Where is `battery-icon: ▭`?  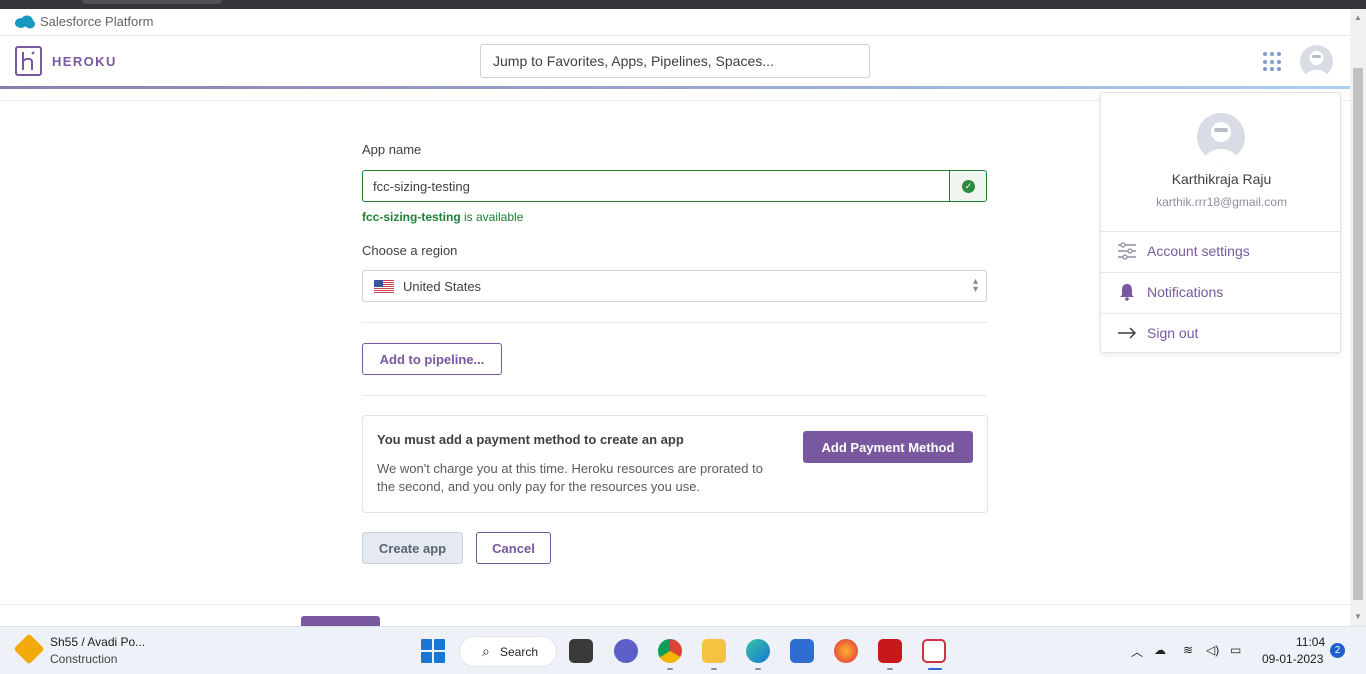 battery-icon: ▭ is located at coordinates (1235, 650).